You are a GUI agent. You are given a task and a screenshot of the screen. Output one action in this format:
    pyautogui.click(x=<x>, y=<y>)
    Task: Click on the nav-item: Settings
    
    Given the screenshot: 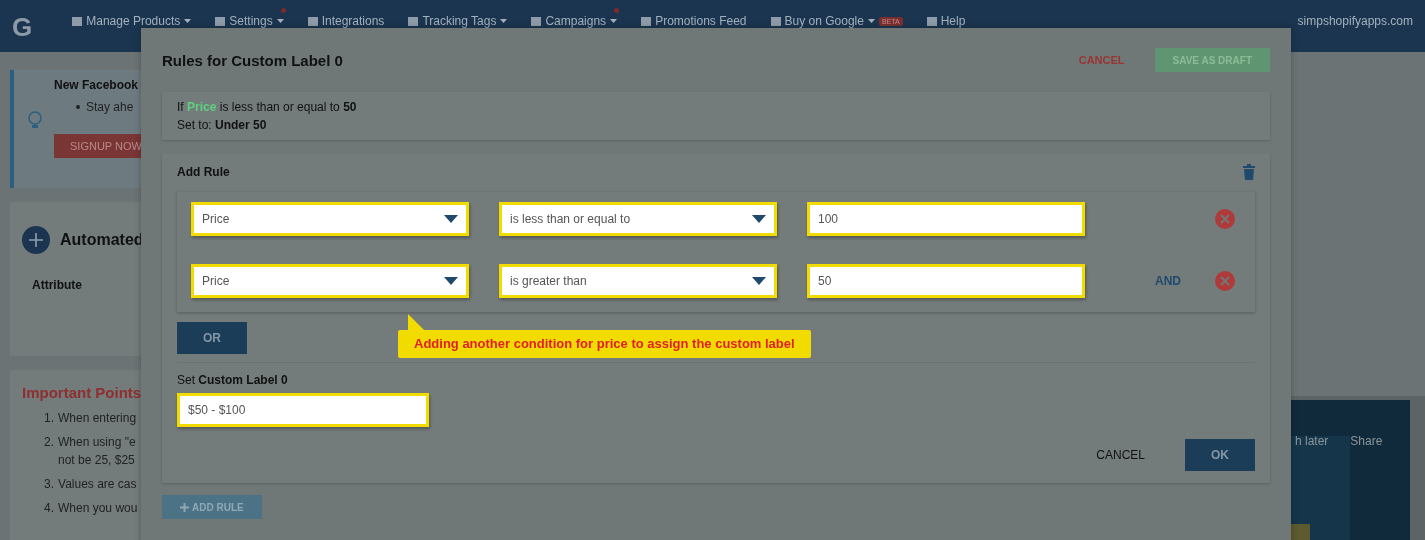 What is the action you would take?
    pyautogui.click(x=251, y=21)
    